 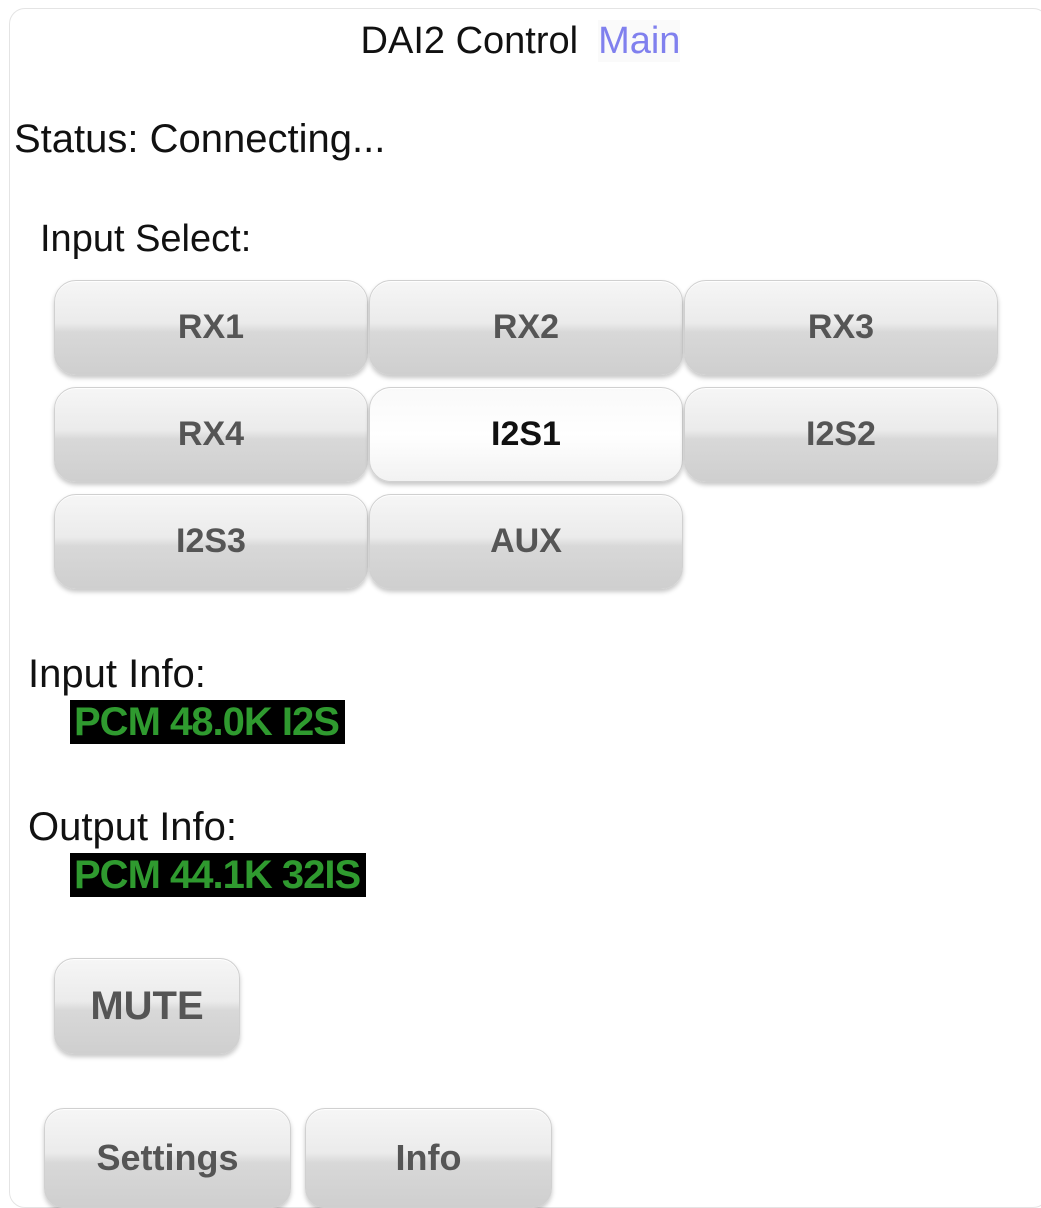 I want to click on input-button-label: RX1, so click(x=211, y=327).